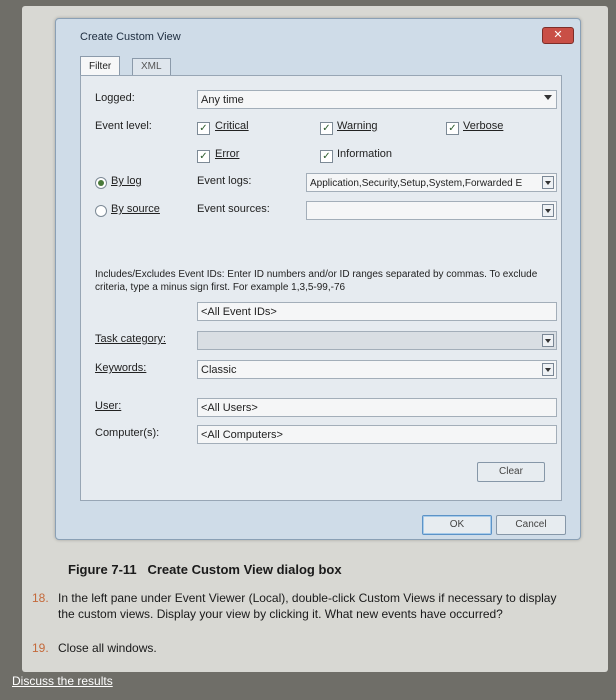  Describe the element at coordinates (239, 312) in the screenshot. I see `event-ids-value: <All Event IDs>` at that location.